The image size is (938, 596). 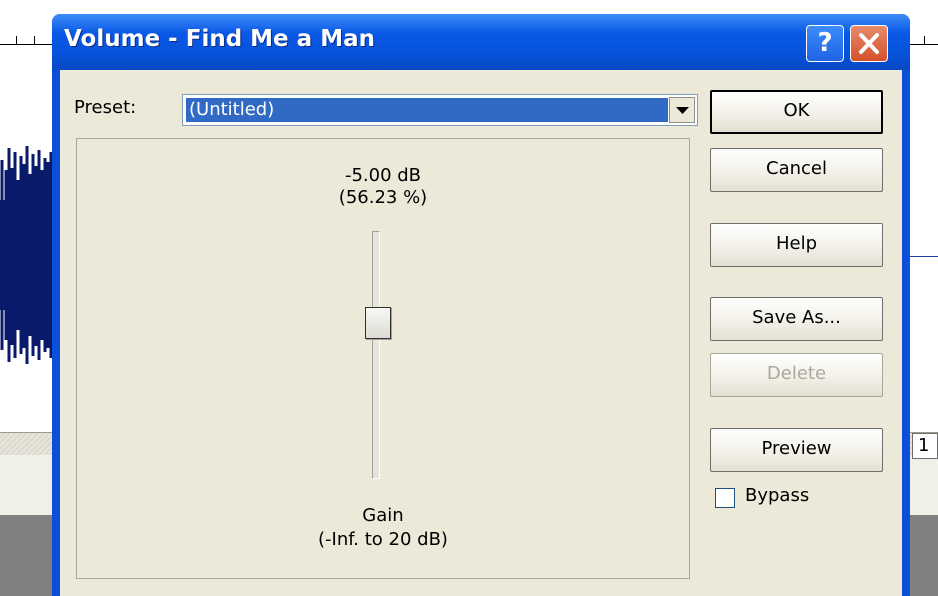 I want to click on gain-slider-thumb, so click(x=378, y=323).